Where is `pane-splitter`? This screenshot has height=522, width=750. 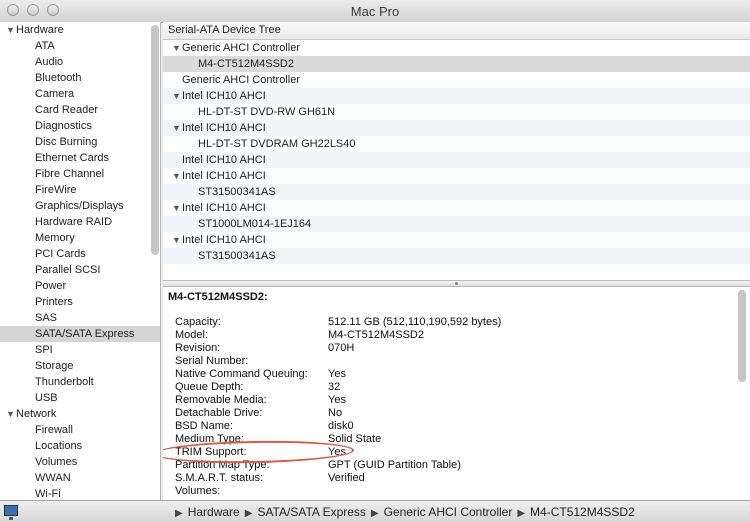 pane-splitter is located at coordinates (456, 283).